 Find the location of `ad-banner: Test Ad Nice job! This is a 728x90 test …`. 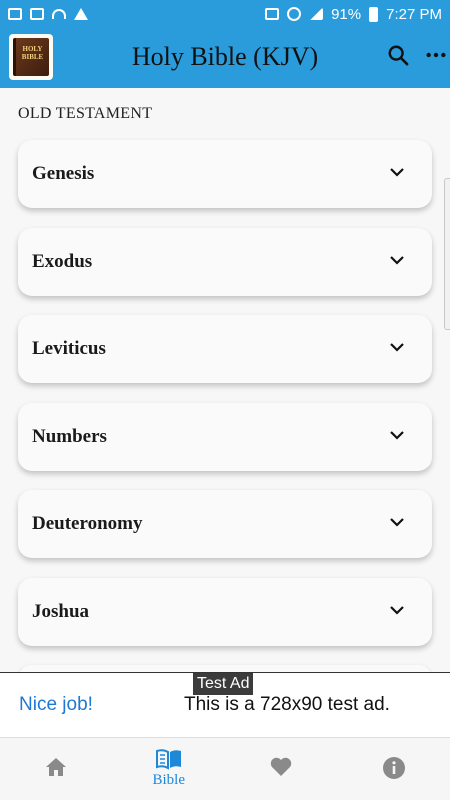

ad-banner: Test Ad Nice job! This is a 728x90 test … is located at coordinates (225, 705).